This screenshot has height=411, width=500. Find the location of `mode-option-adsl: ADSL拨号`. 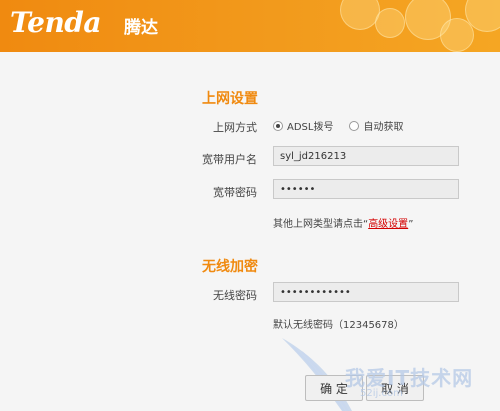

mode-option-adsl: ADSL拨号 is located at coordinates (303, 125).